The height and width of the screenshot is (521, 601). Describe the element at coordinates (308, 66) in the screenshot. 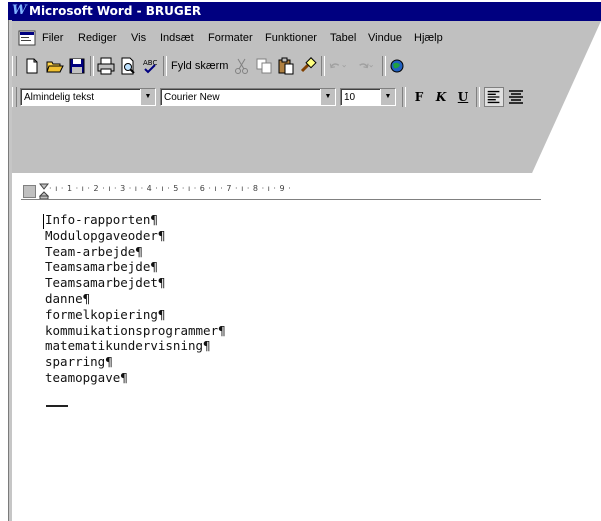

I see `format-painter-icon` at that location.